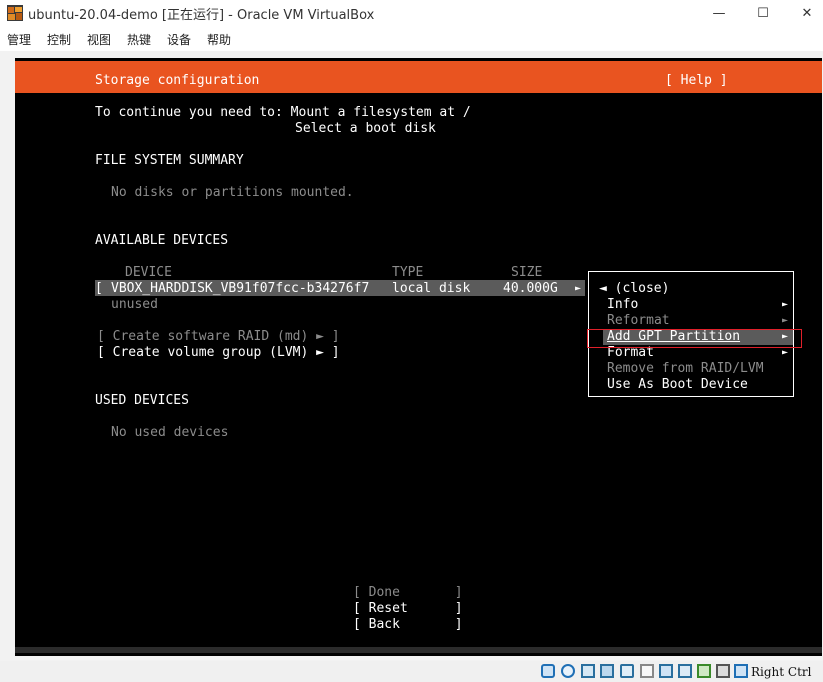 The height and width of the screenshot is (682, 823). I want to click on screen-bottom-bar, so click(418, 650).